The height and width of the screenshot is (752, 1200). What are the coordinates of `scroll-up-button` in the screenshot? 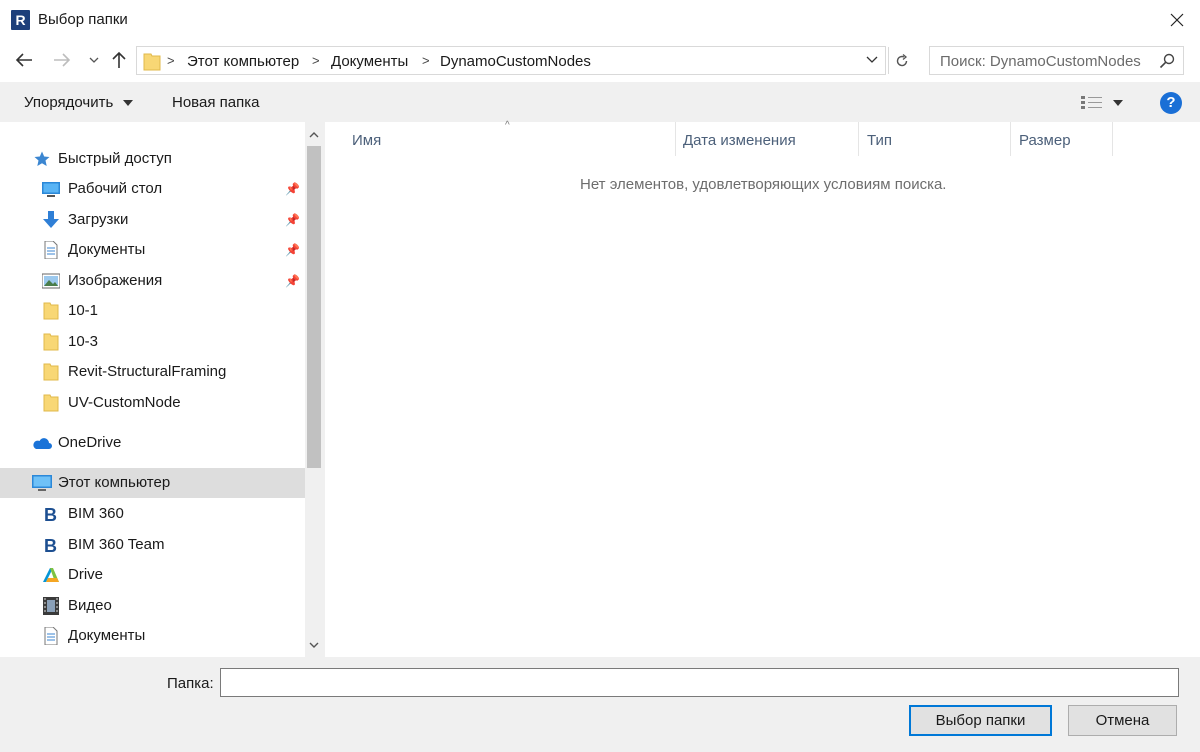 It's located at (314, 134).